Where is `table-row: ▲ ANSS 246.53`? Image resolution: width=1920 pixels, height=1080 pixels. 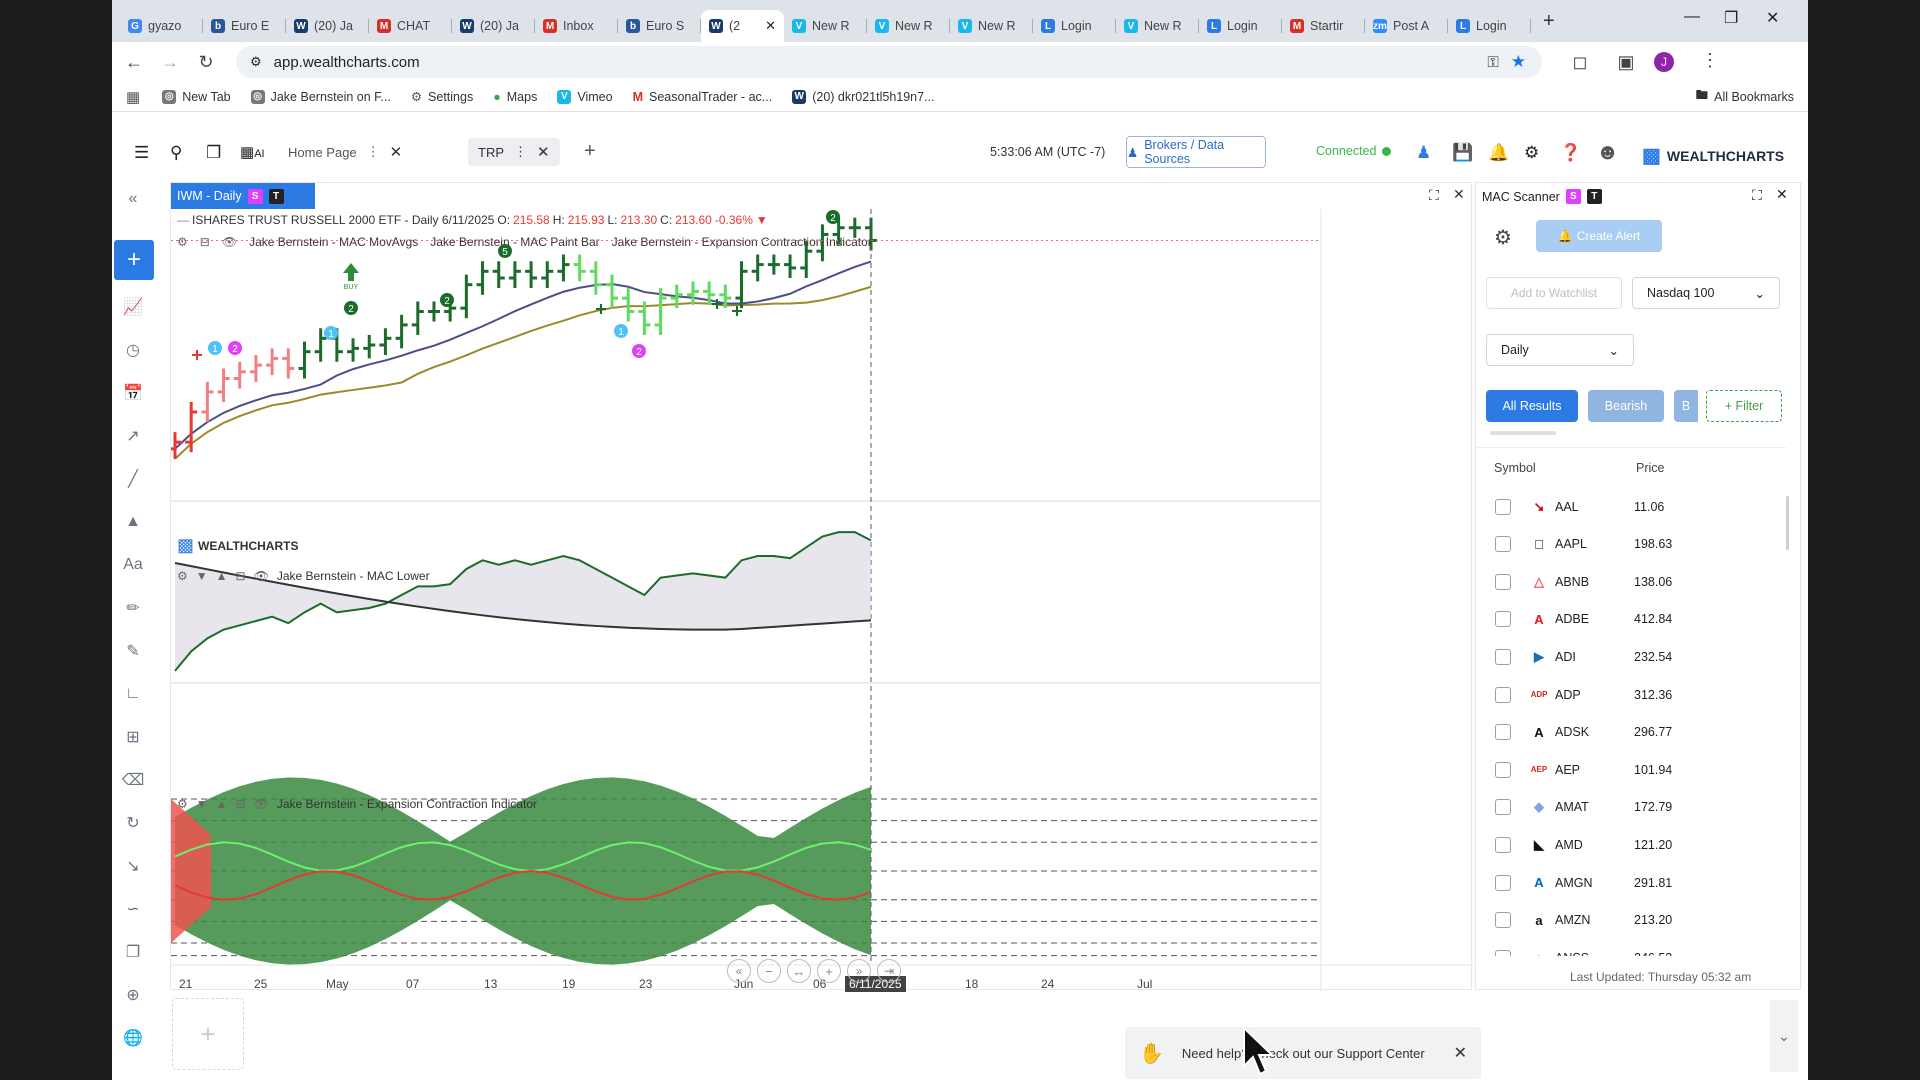
table-row: ▲ ANSS 246.53 is located at coordinates (1631, 947).